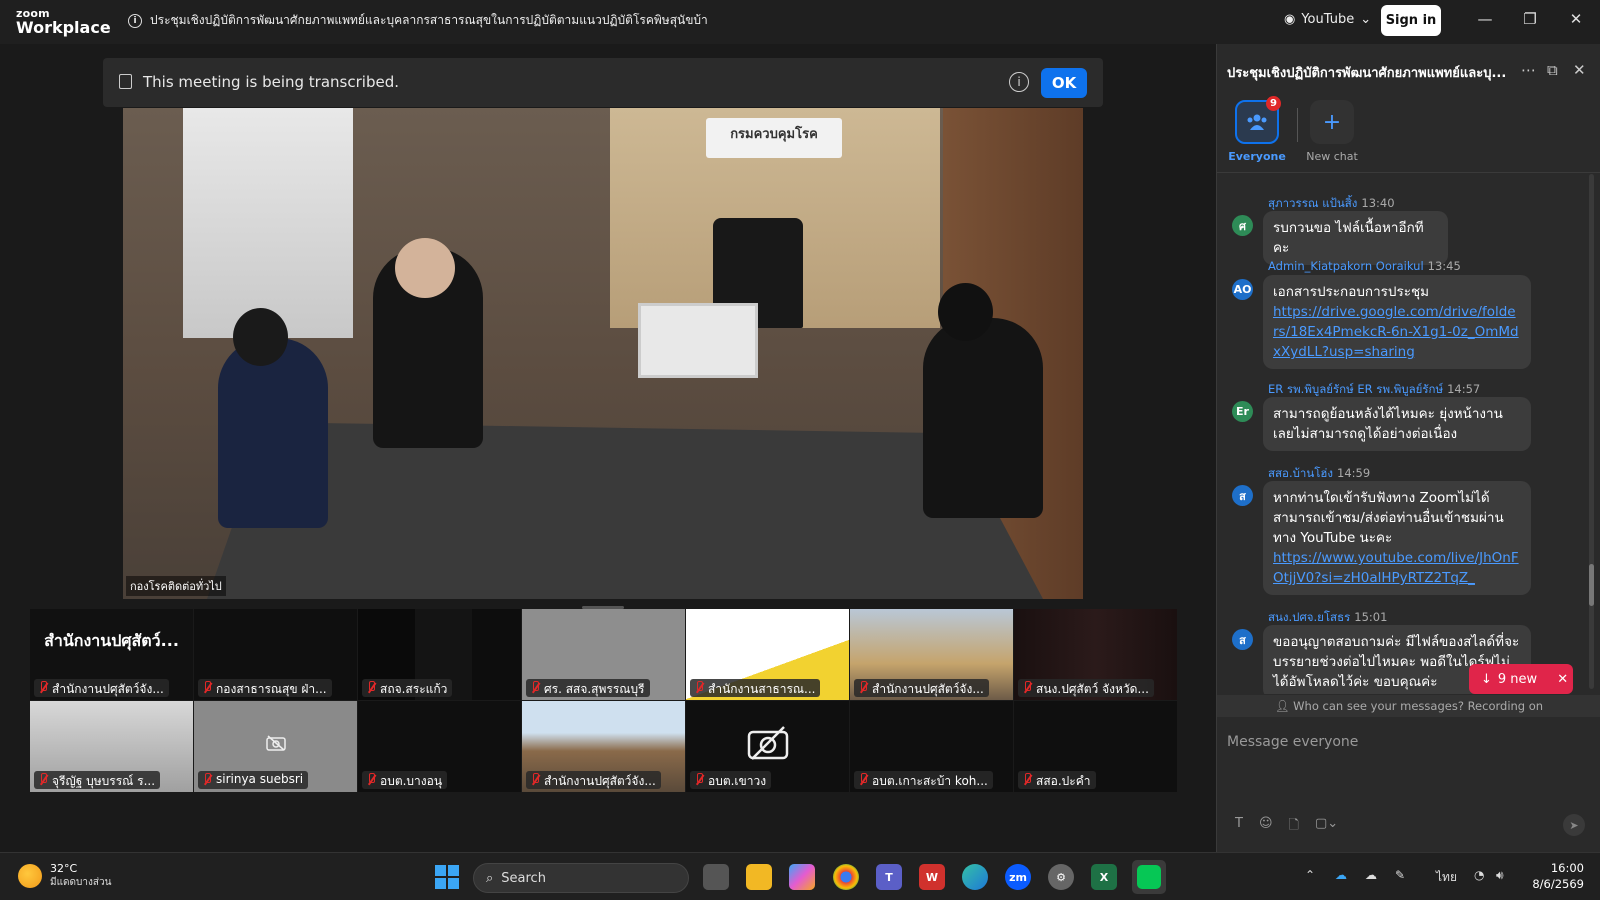 The image size is (1600, 900). What do you see at coordinates (889, 877) in the screenshot?
I see `teams-icon: T` at bounding box center [889, 877].